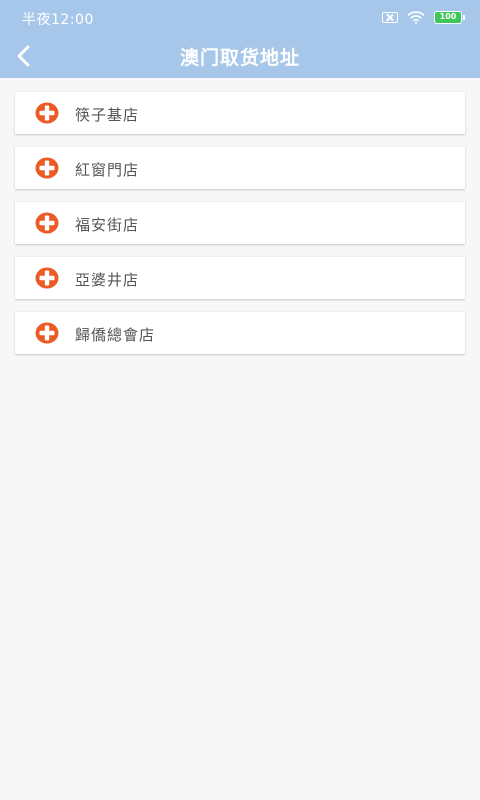 This screenshot has height=800, width=480. I want to click on status-bar: 半夜12:00 100, so click(240, 17).